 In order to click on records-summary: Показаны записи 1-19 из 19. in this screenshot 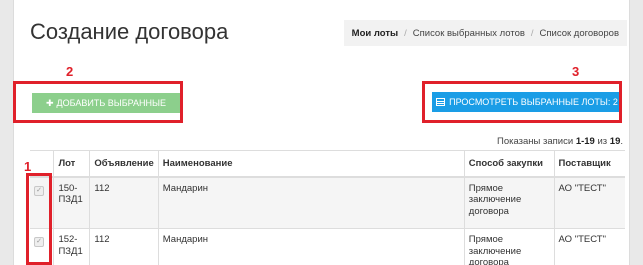, I will do `click(560, 141)`.